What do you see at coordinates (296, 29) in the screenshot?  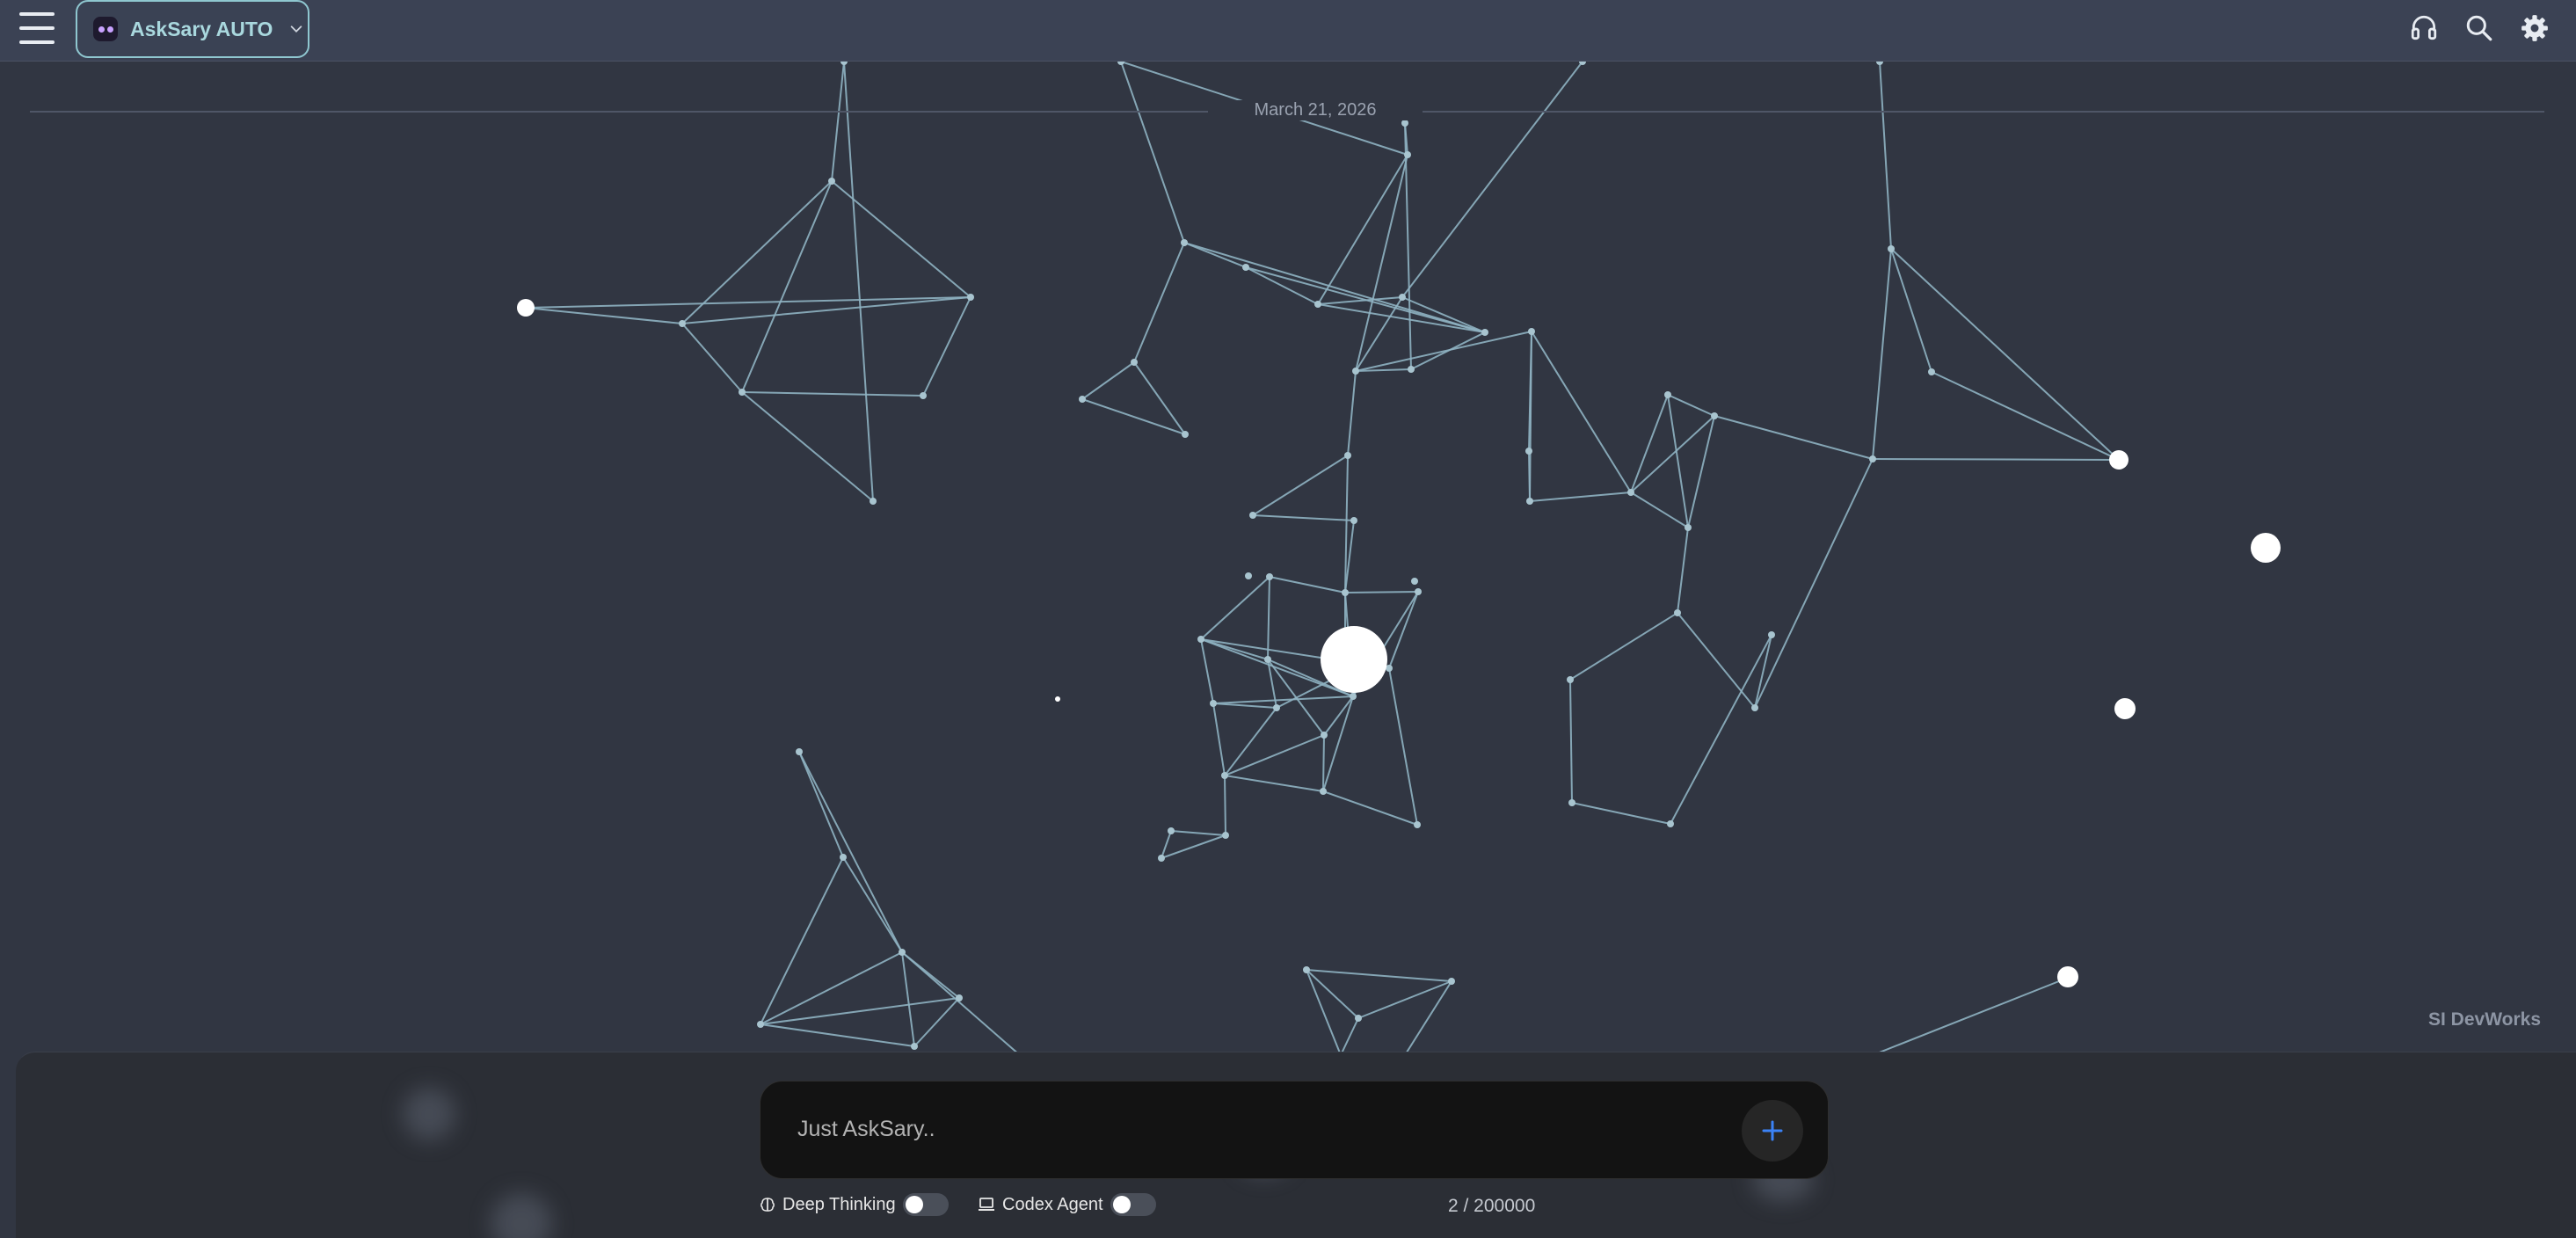 I see `chevron-down-icon` at bounding box center [296, 29].